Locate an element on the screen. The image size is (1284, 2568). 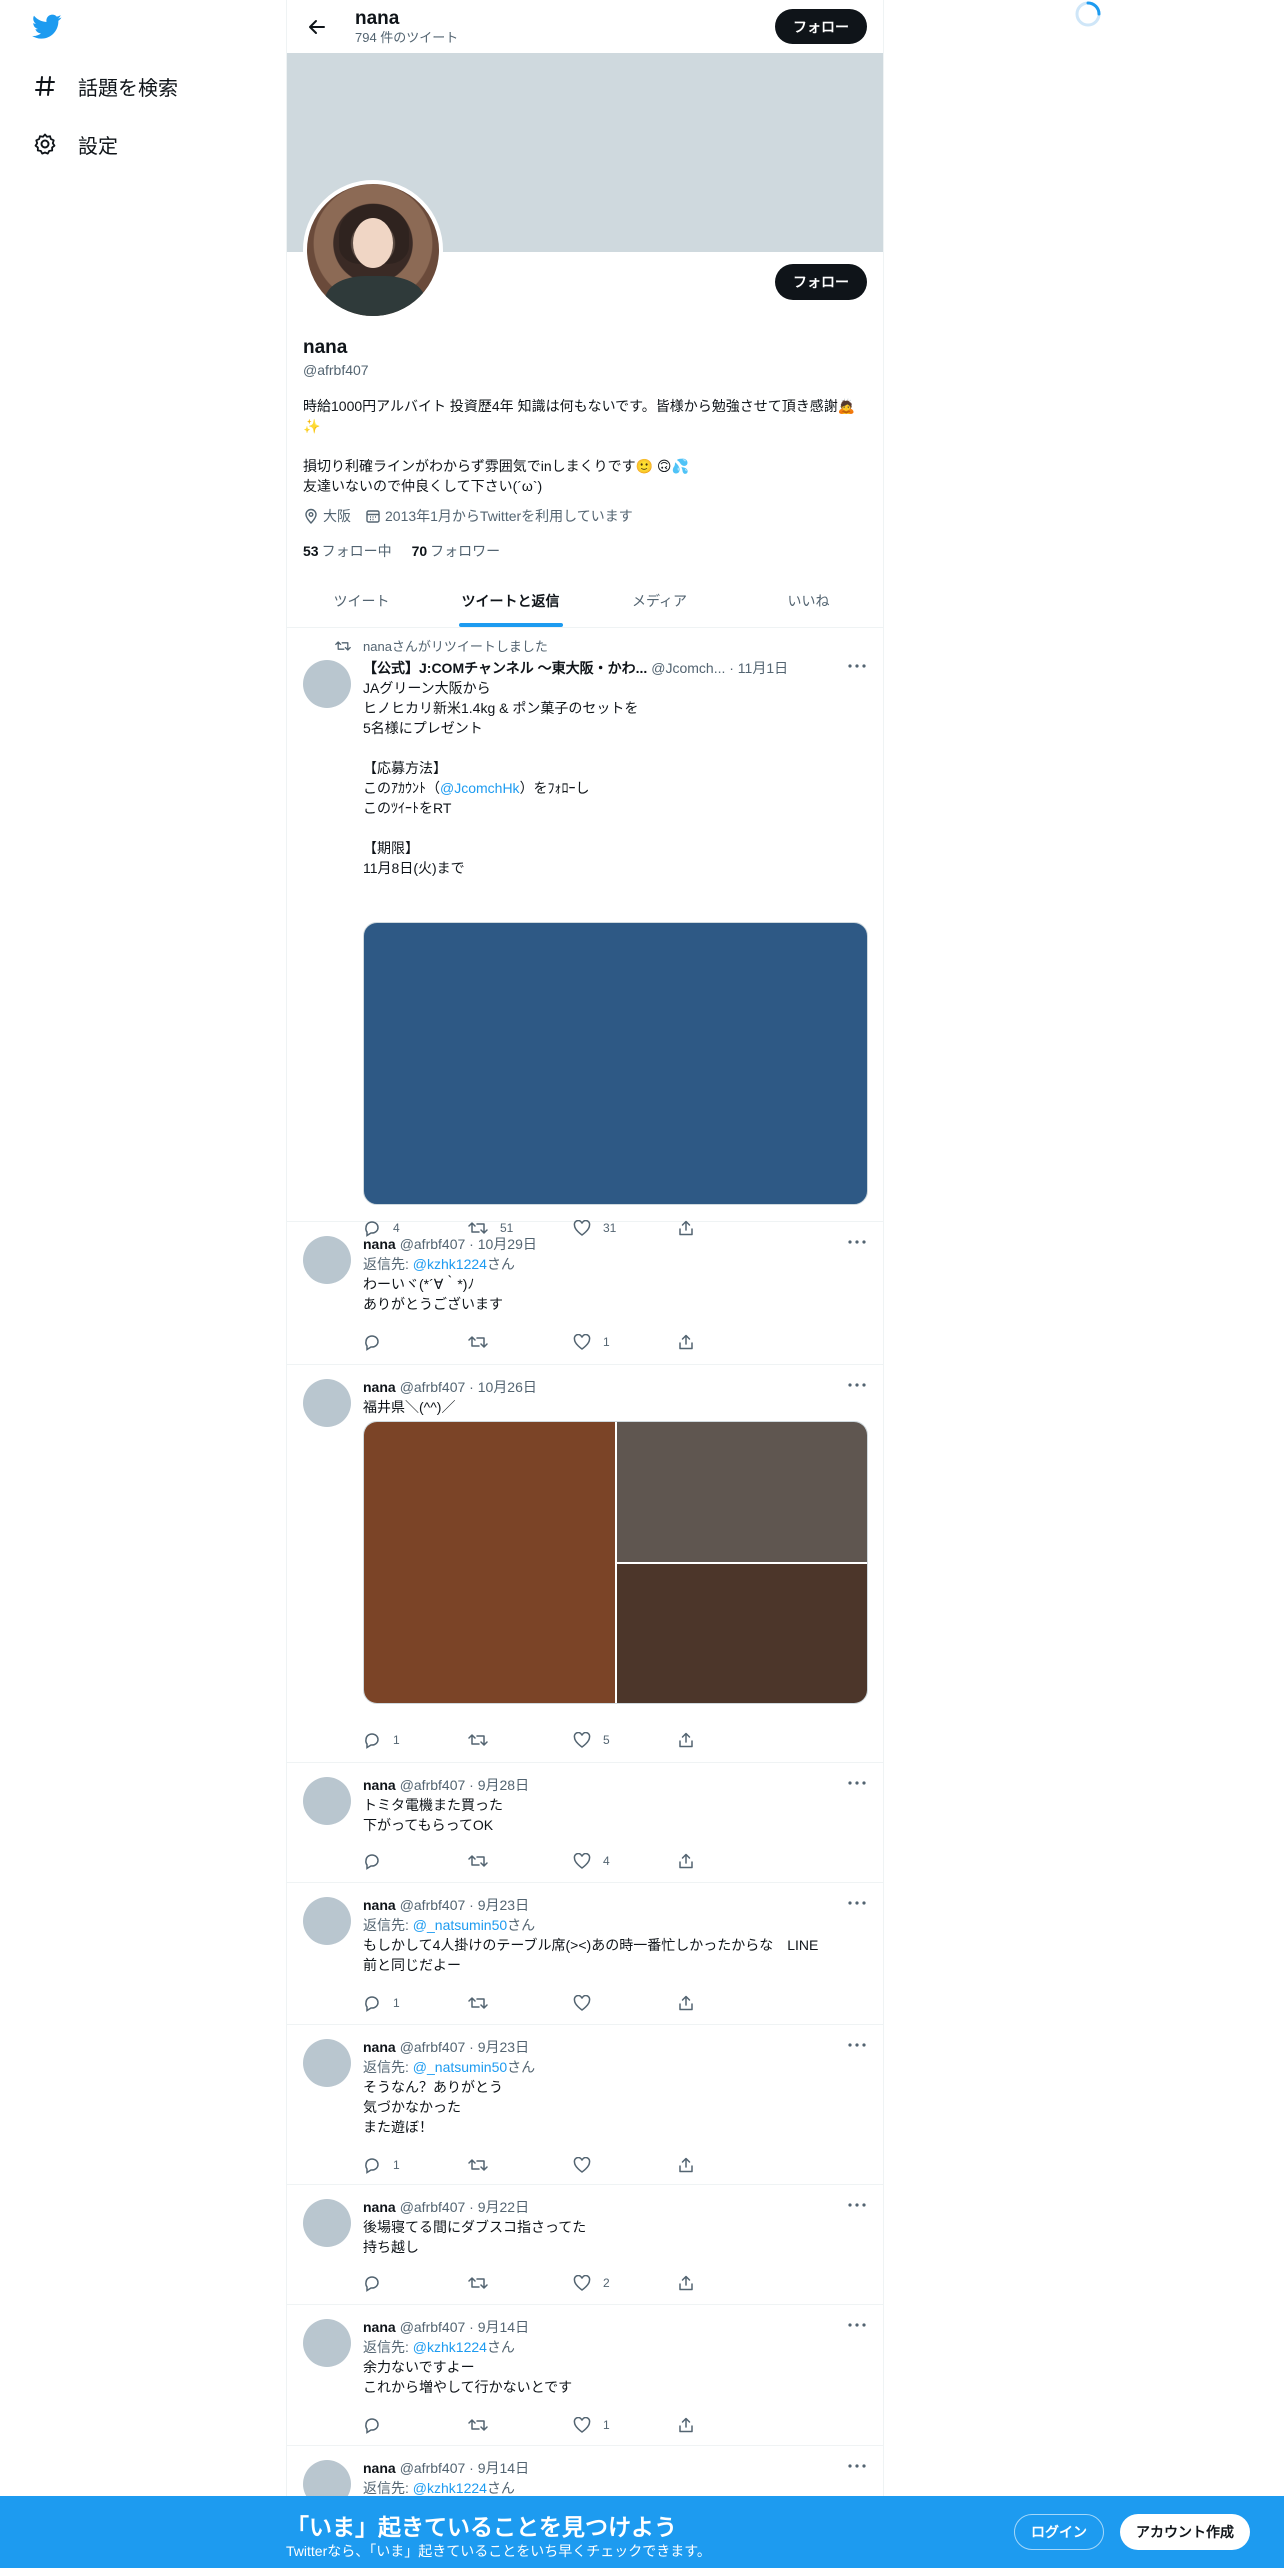
like-button: 5 is located at coordinates (625, 1740).